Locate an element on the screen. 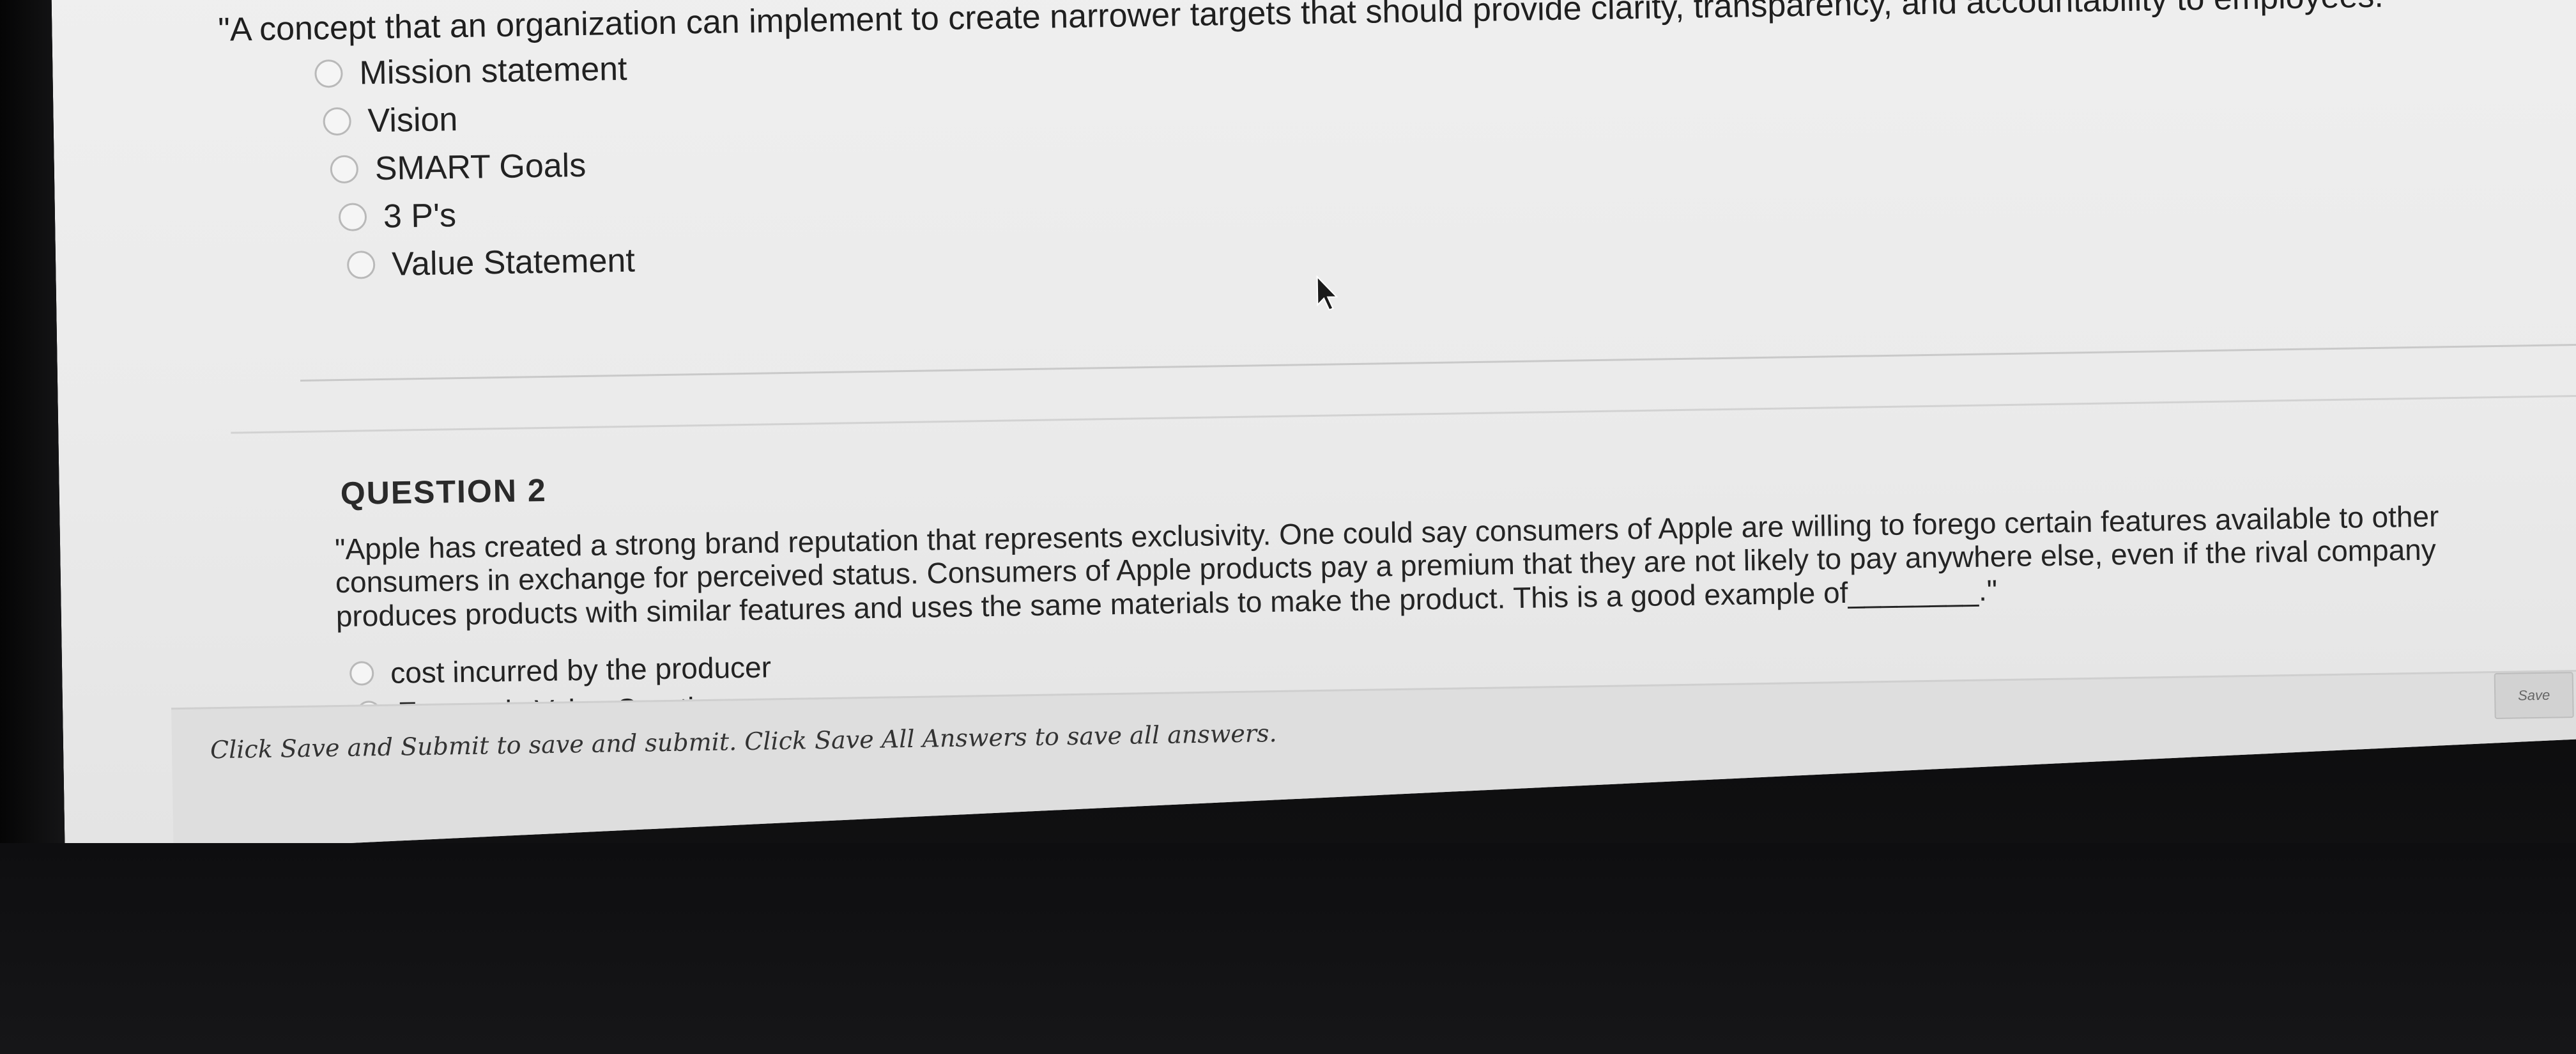 Image resolution: width=2576 pixels, height=1054 pixels. option-label: Mission statement is located at coordinates (493, 71).